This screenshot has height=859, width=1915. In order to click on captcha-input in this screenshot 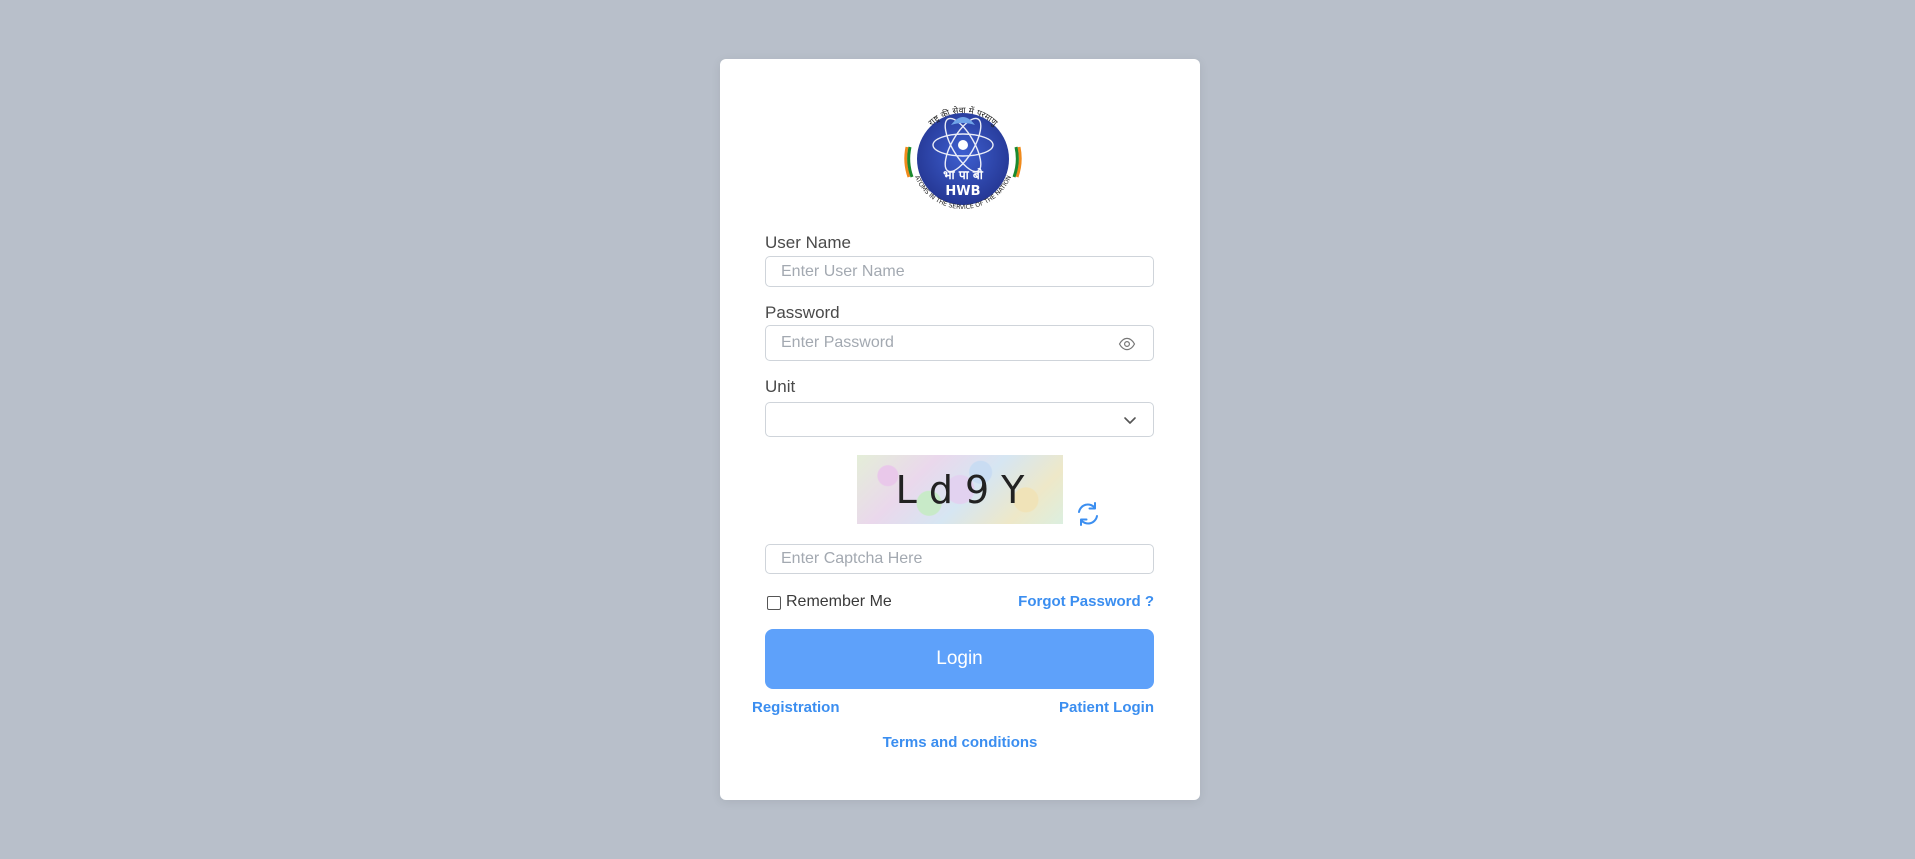, I will do `click(959, 559)`.